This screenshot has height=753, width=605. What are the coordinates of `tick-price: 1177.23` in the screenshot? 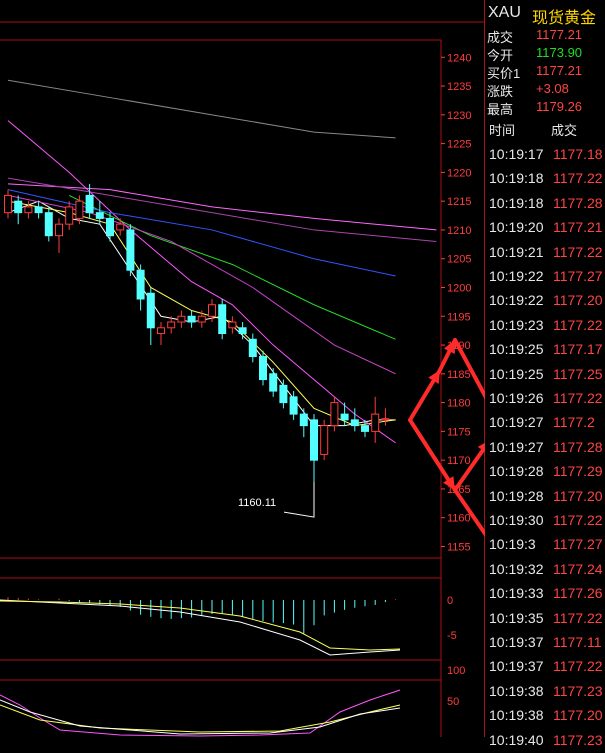 It's located at (578, 690).